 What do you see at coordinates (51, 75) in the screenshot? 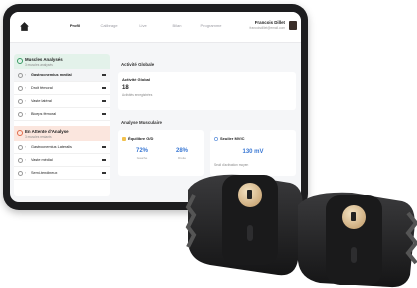
I see `muscle-label: Gastrocnemius medial` at bounding box center [51, 75].